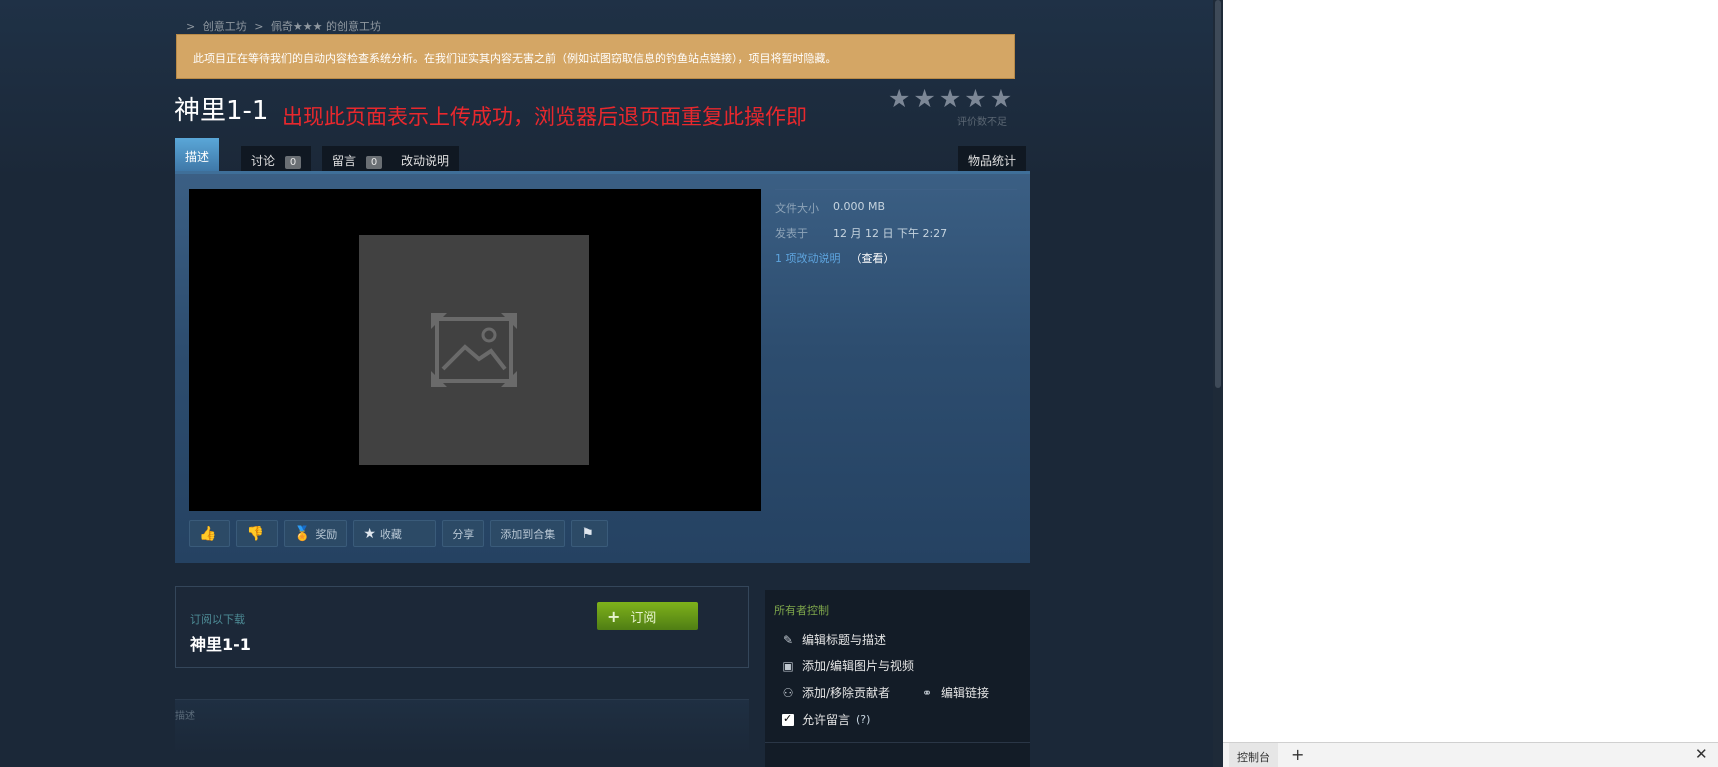 The width and height of the screenshot is (1718, 767). I want to click on item-tabs: 描述 讨论 0 留言 0 改动说明 物品统计, so click(602, 156).